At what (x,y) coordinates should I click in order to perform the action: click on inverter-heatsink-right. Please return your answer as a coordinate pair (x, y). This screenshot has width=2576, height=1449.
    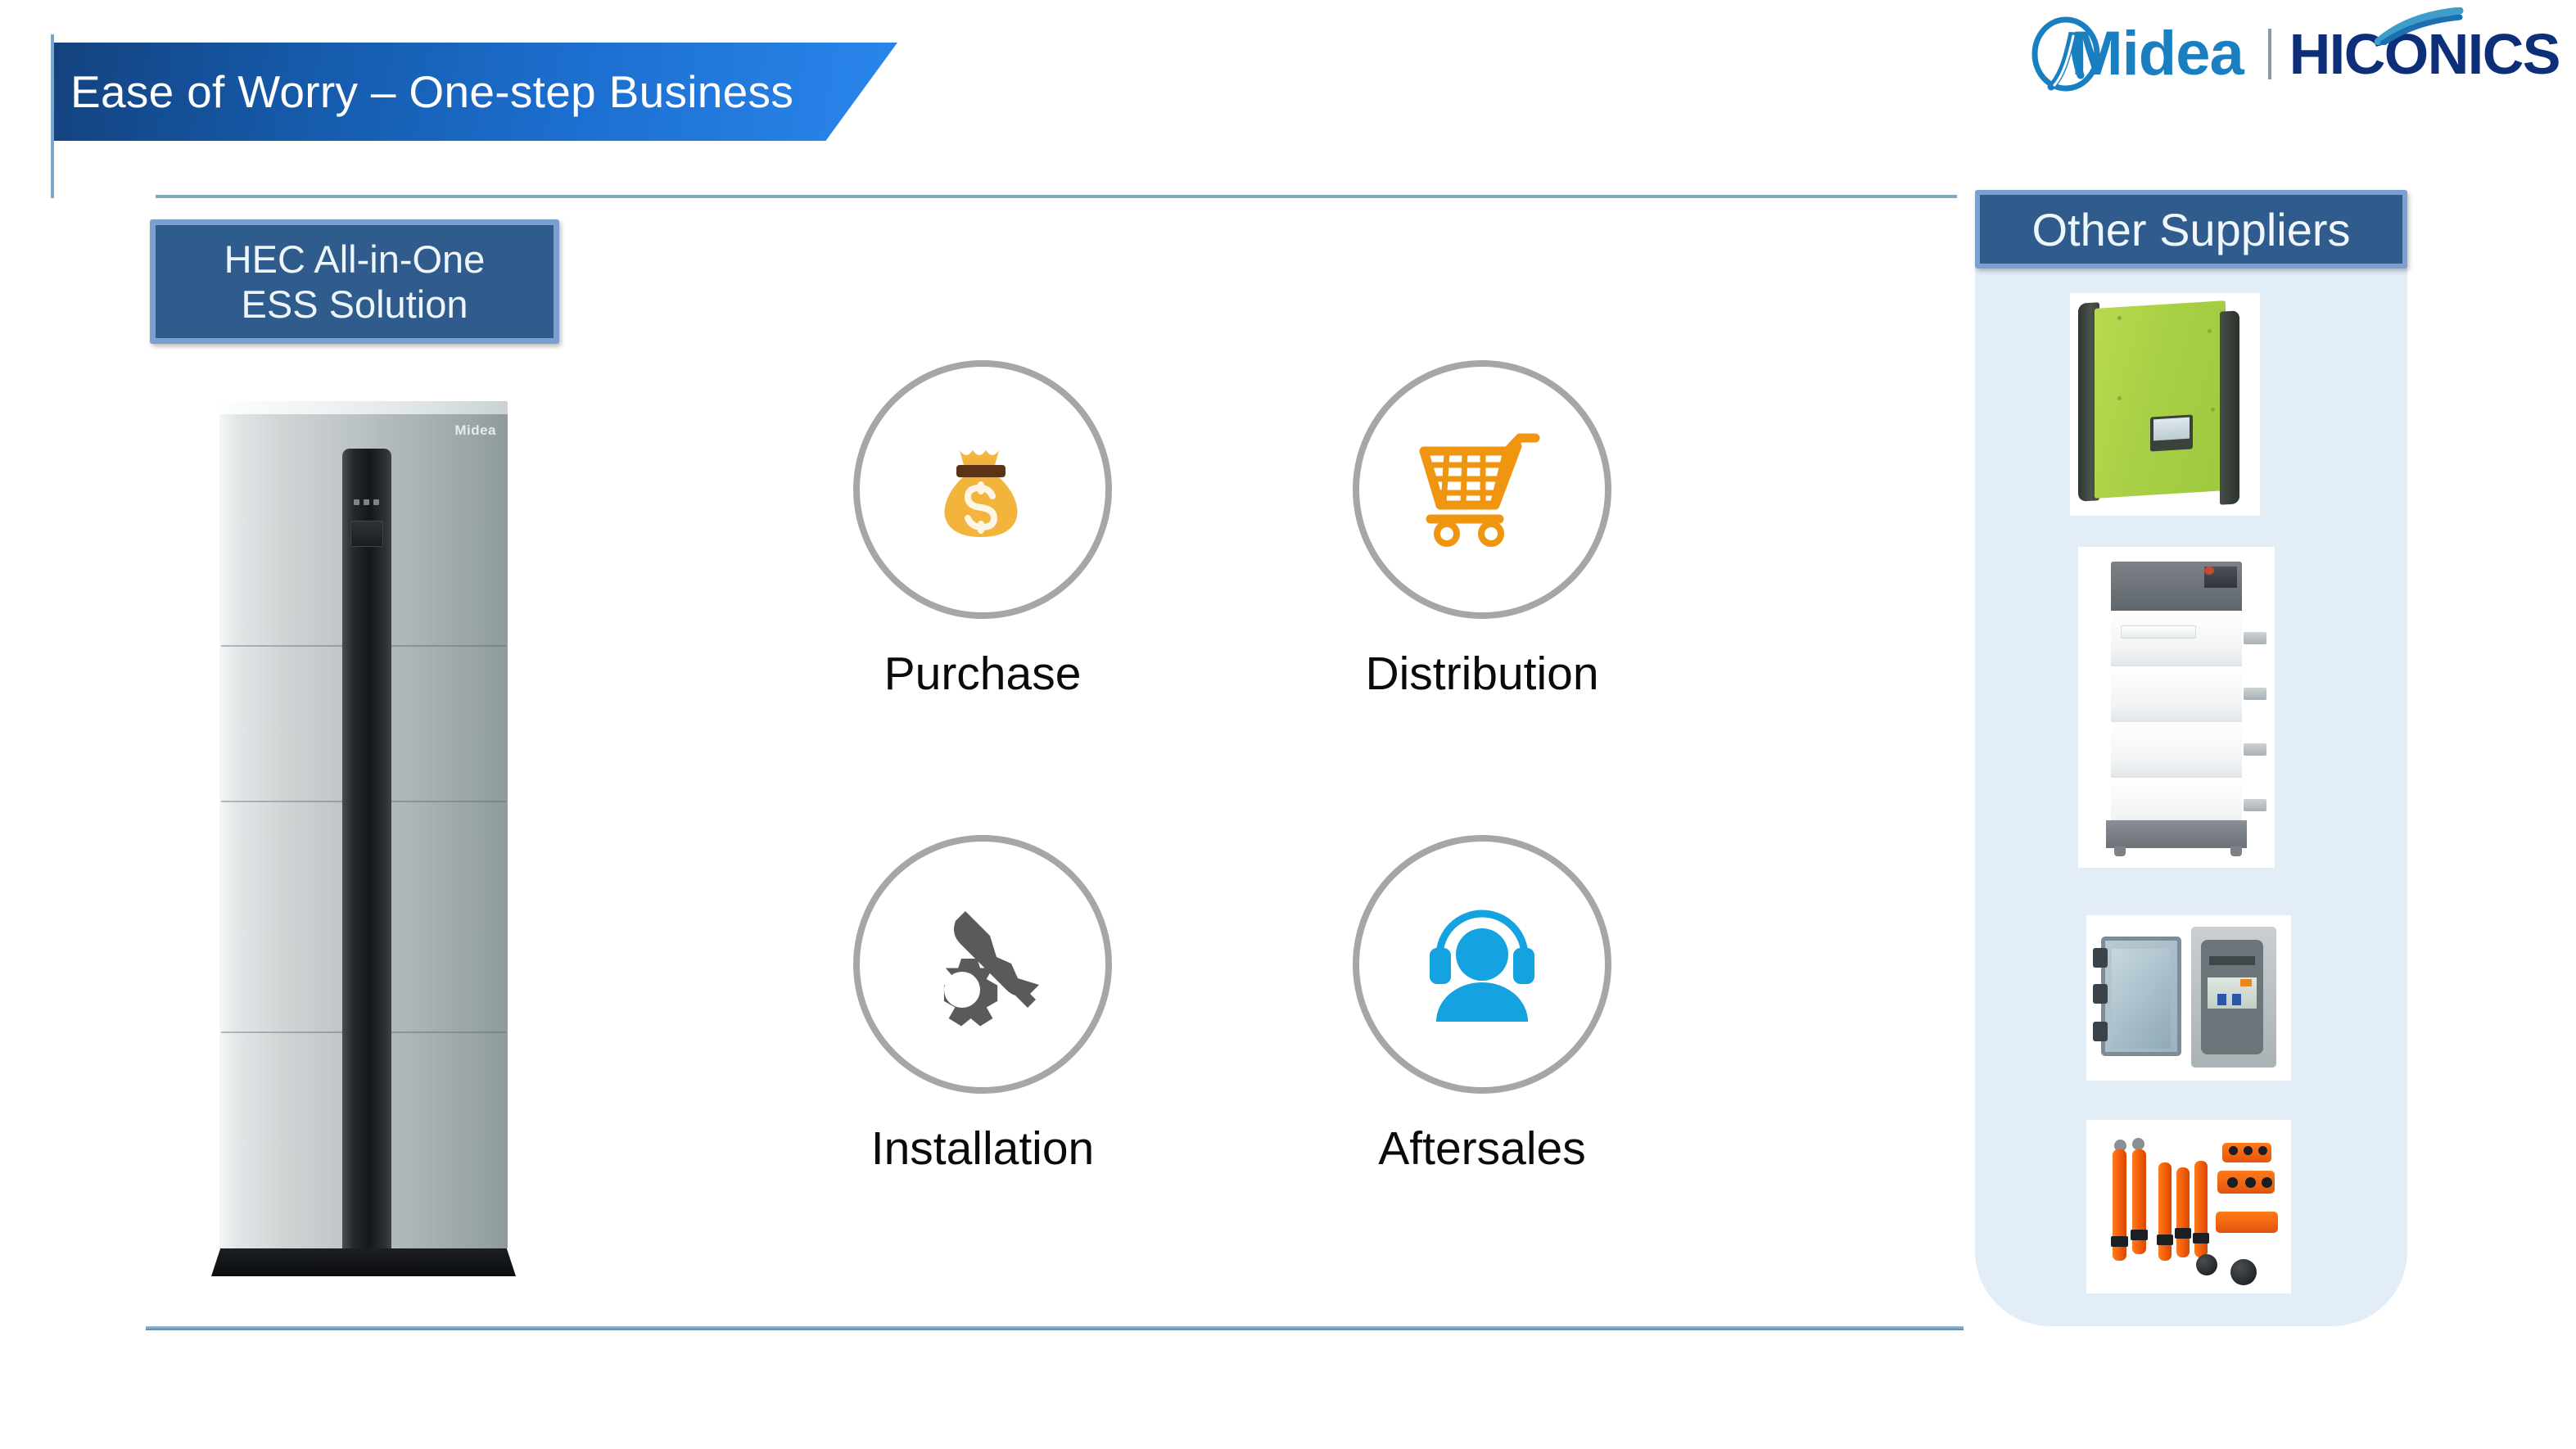
    Looking at the image, I should click on (2229, 407).